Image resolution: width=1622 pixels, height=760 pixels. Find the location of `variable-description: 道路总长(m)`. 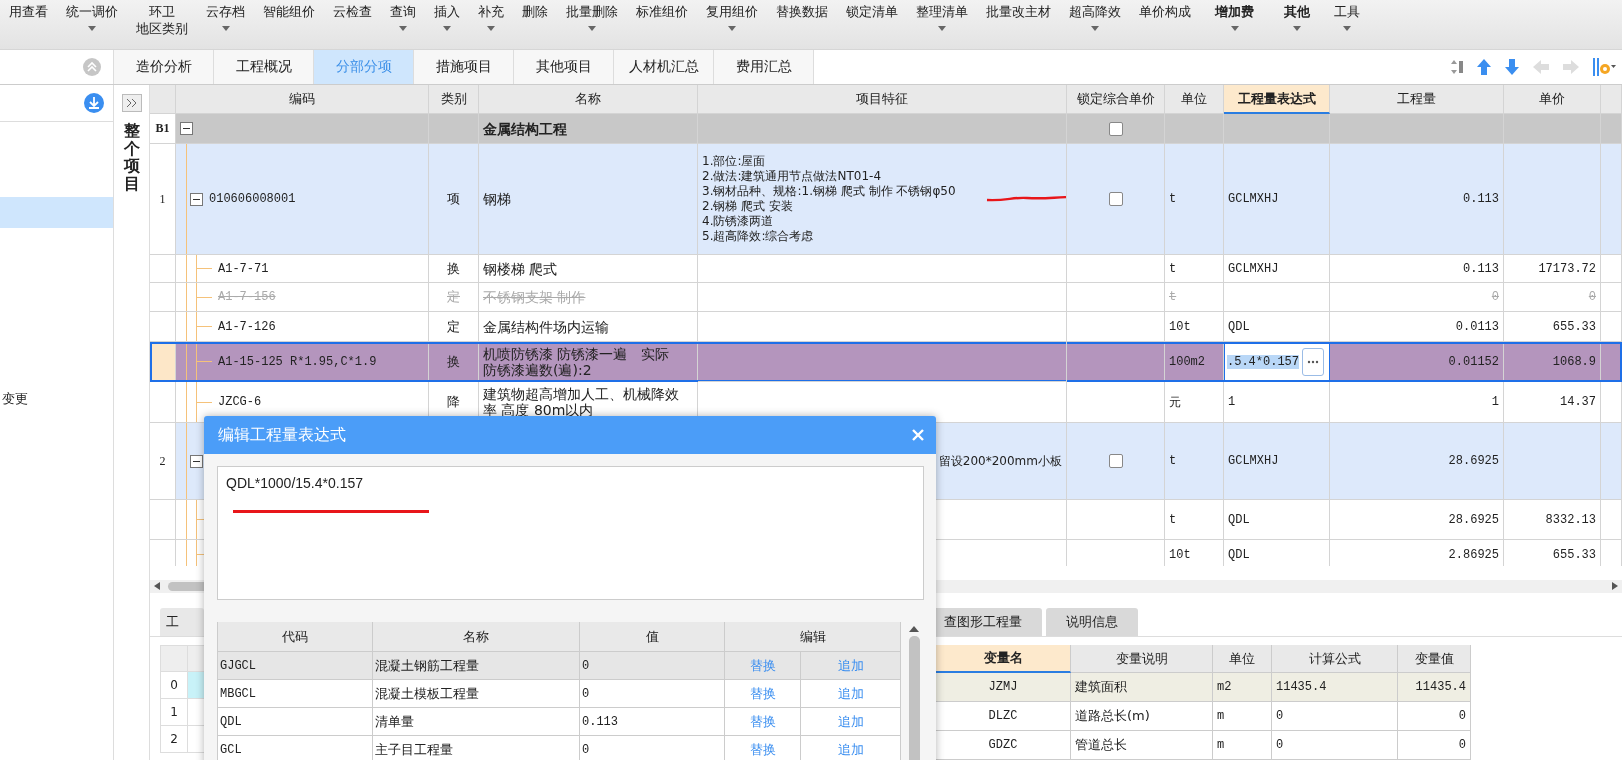

variable-description: 道路总长(m) is located at coordinates (1112, 716).